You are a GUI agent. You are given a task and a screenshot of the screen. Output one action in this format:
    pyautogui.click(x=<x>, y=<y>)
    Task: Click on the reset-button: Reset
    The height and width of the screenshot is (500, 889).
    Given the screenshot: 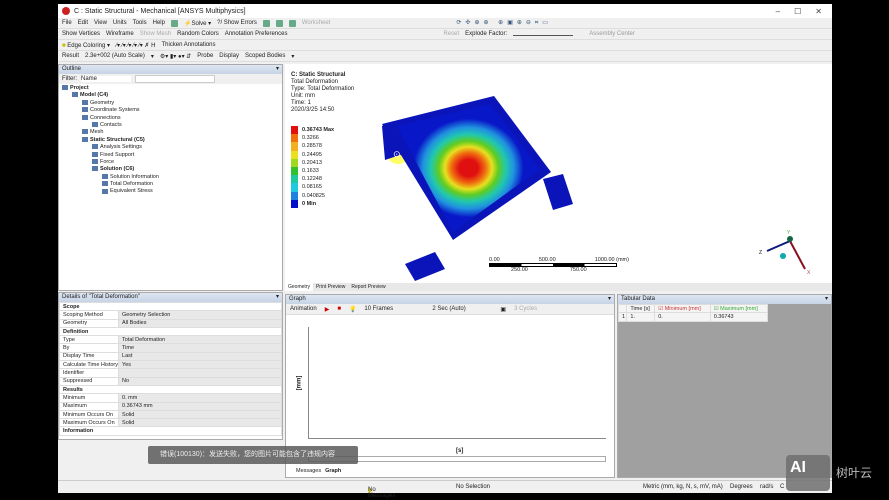 What is the action you would take?
    pyautogui.click(x=451, y=34)
    